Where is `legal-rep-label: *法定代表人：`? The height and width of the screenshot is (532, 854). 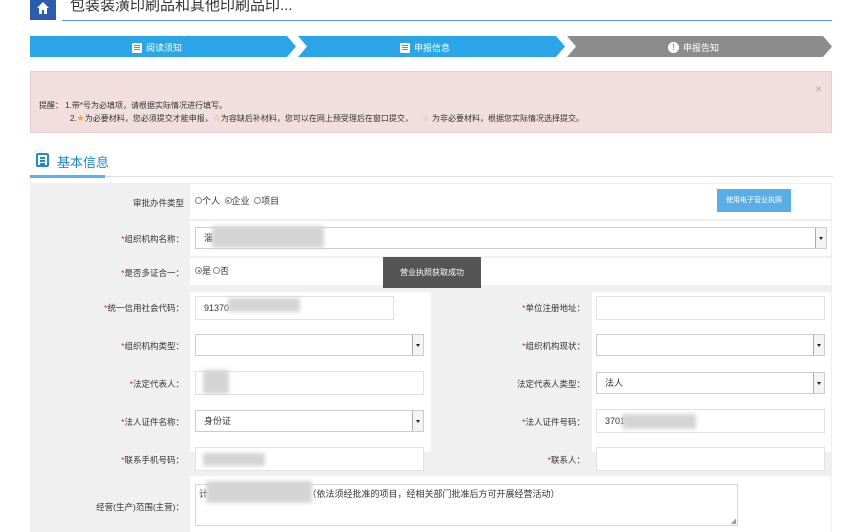 legal-rep-label: *法定代表人： is located at coordinates (156, 384).